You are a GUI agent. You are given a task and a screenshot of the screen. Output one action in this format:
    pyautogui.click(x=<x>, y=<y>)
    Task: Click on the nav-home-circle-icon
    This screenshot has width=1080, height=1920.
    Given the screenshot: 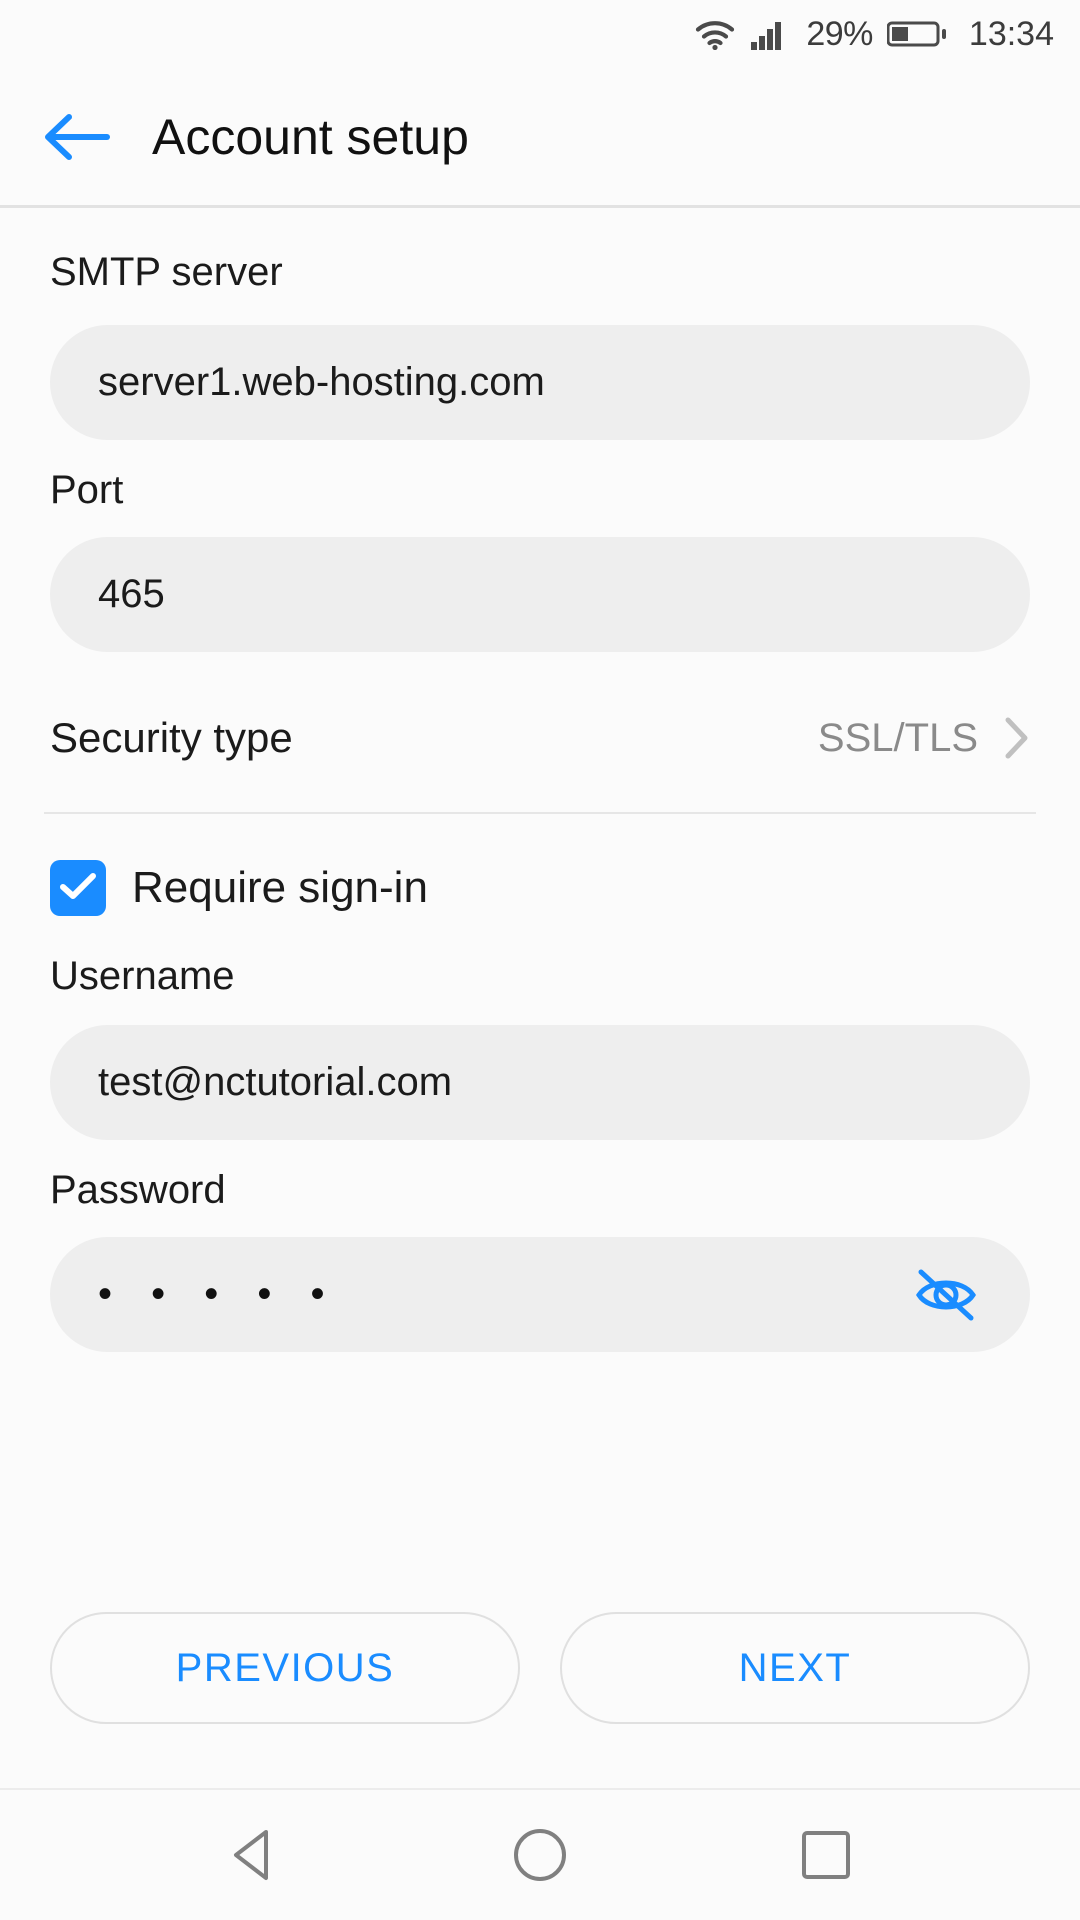 What is the action you would take?
    pyautogui.click(x=540, y=1855)
    